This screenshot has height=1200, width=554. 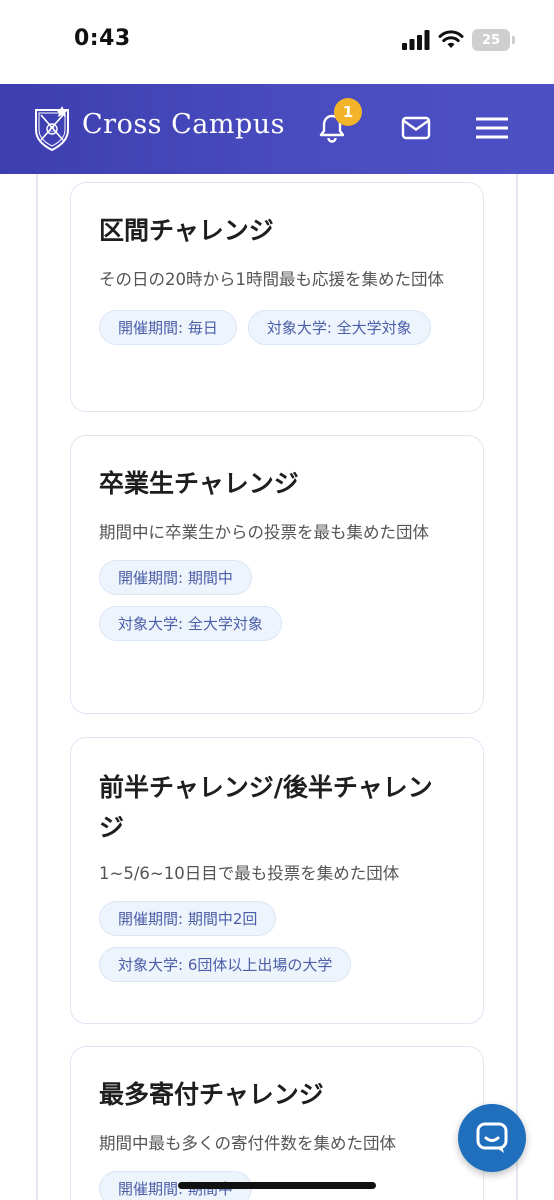 I want to click on brand-name: Cross Campus, so click(x=183, y=124).